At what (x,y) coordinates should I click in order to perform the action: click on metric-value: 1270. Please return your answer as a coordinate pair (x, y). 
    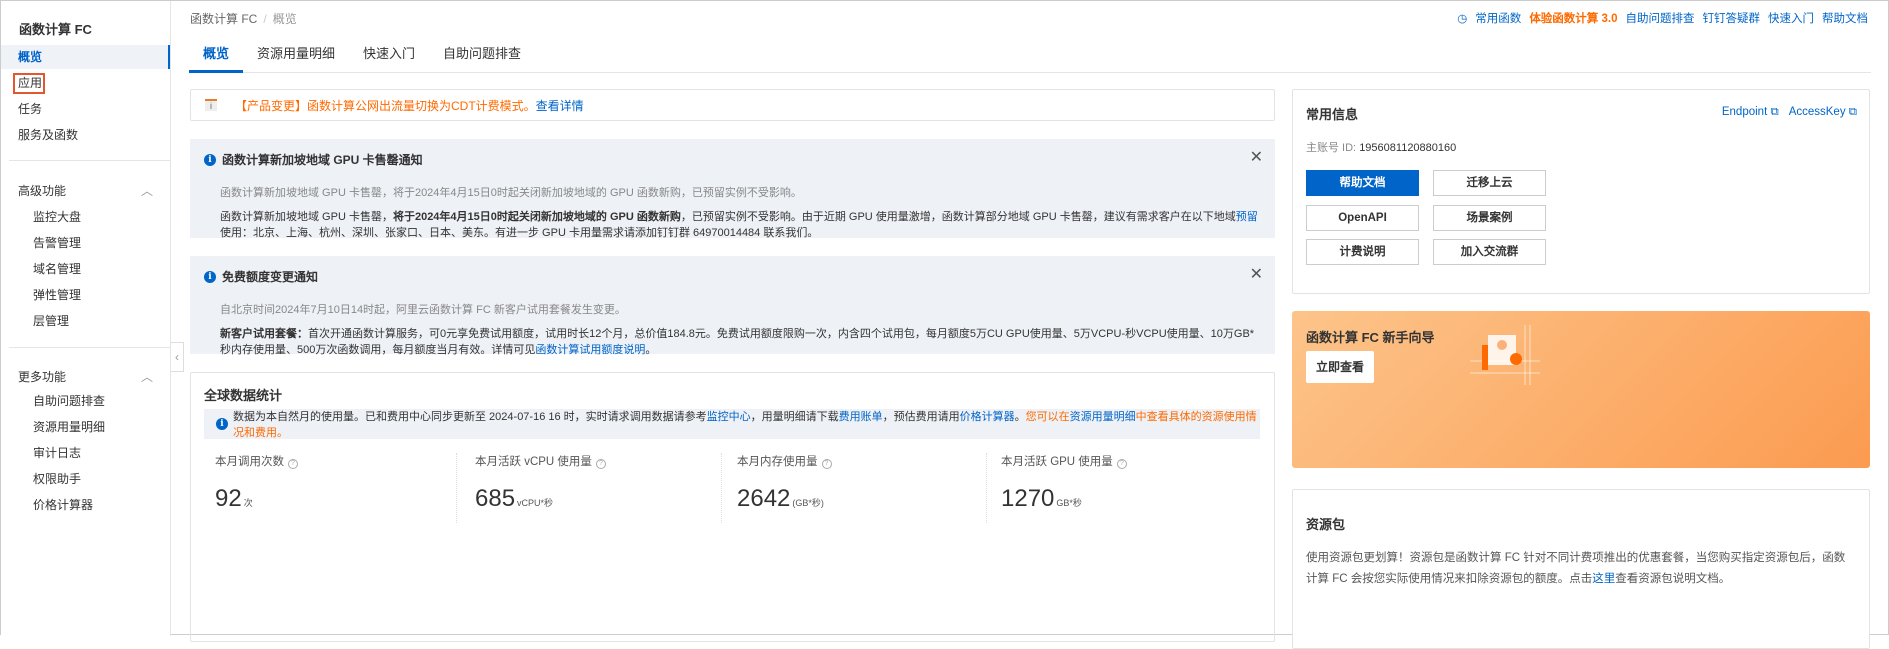
    Looking at the image, I should click on (1028, 498).